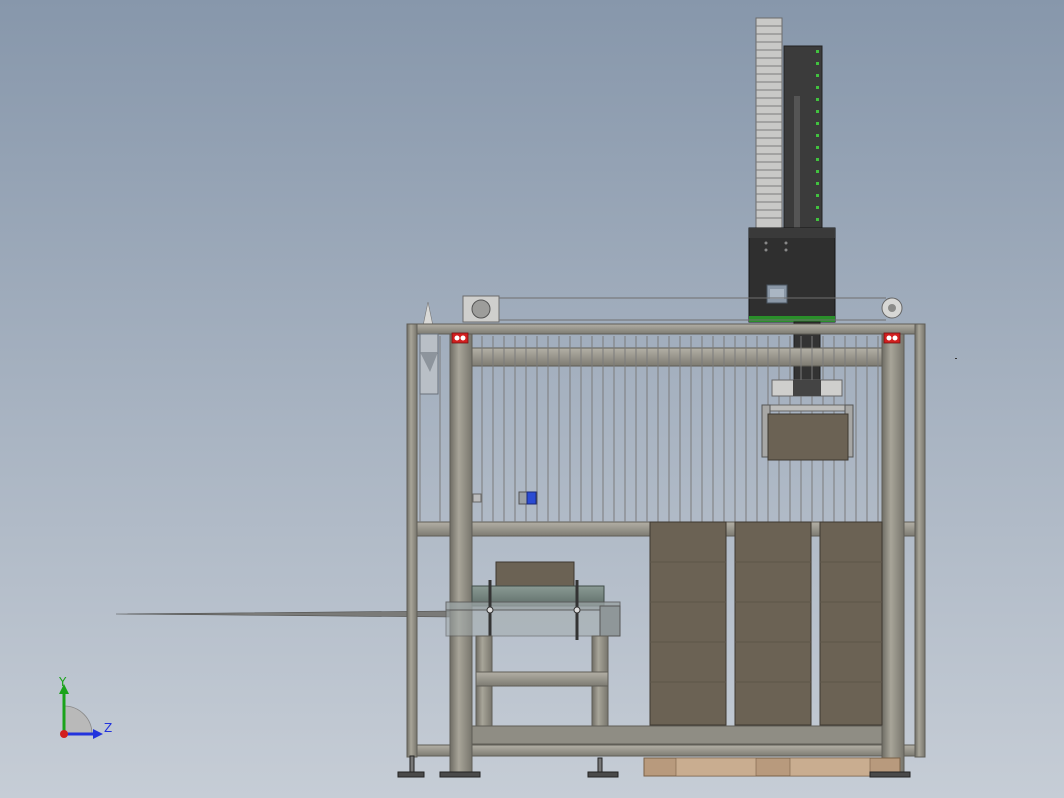 The height and width of the screenshot is (798, 1064). Describe the element at coordinates (78, 720) in the screenshot. I see `triad-arc` at that location.